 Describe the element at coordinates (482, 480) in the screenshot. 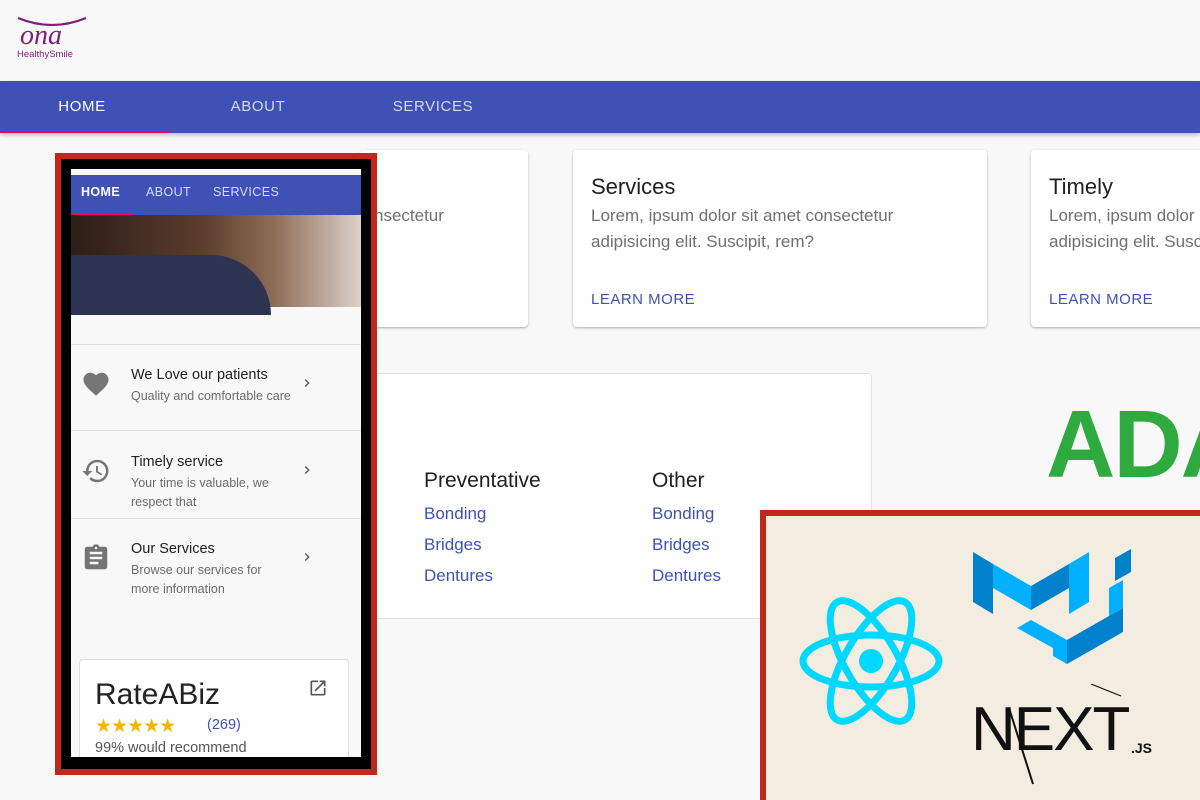

I see `services-heading: Preventative` at that location.